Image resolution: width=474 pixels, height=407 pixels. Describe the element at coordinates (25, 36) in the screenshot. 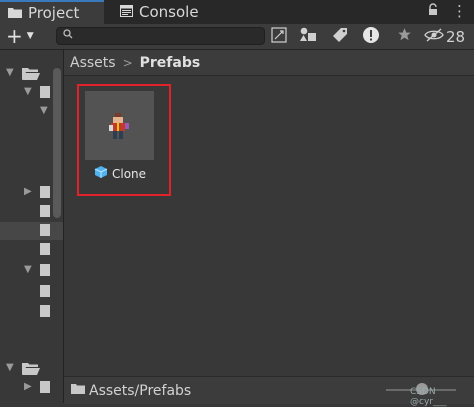

I see `create-dropdown-button: + ▼` at that location.